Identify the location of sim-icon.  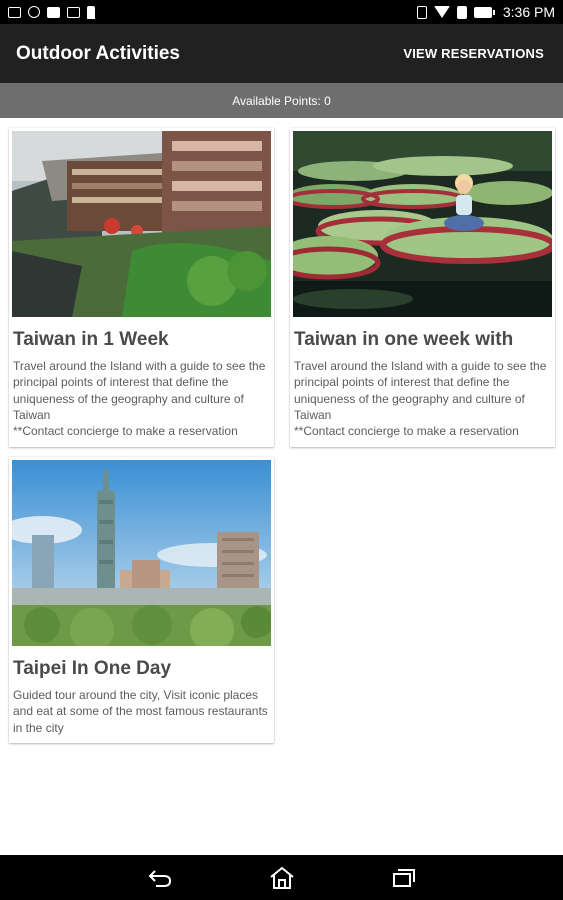
(461, 12).